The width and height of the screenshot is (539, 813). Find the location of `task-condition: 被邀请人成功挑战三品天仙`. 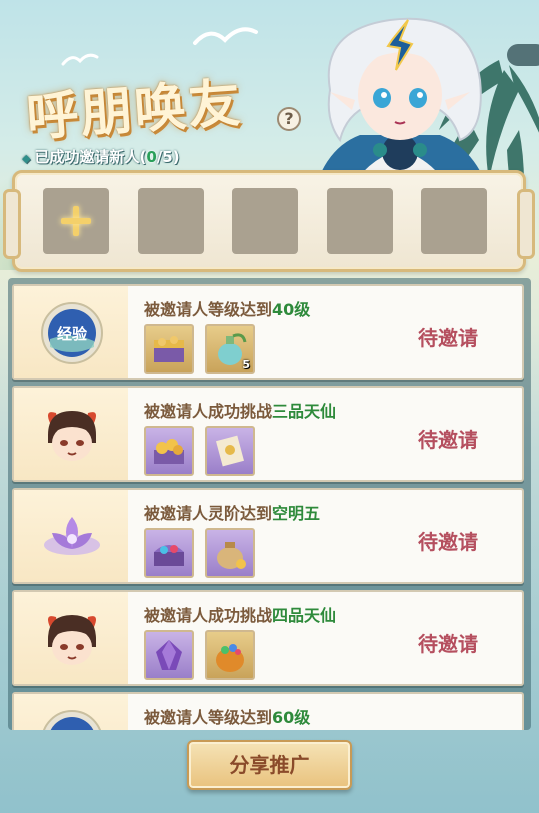

task-condition: 被邀请人成功挑战三品天仙 is located at coordinates (240, 411).